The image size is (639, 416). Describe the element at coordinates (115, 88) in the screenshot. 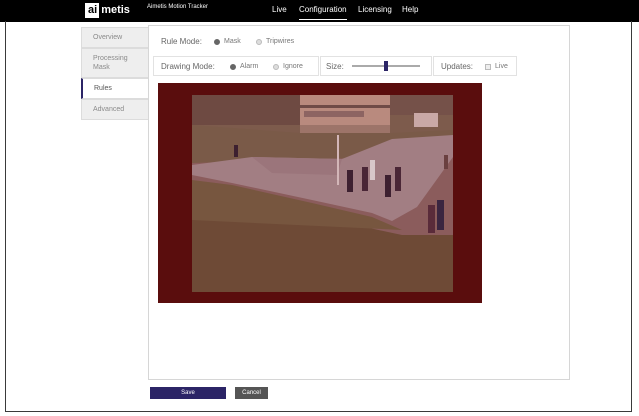

I see `tab-rules: Rules` at that location.